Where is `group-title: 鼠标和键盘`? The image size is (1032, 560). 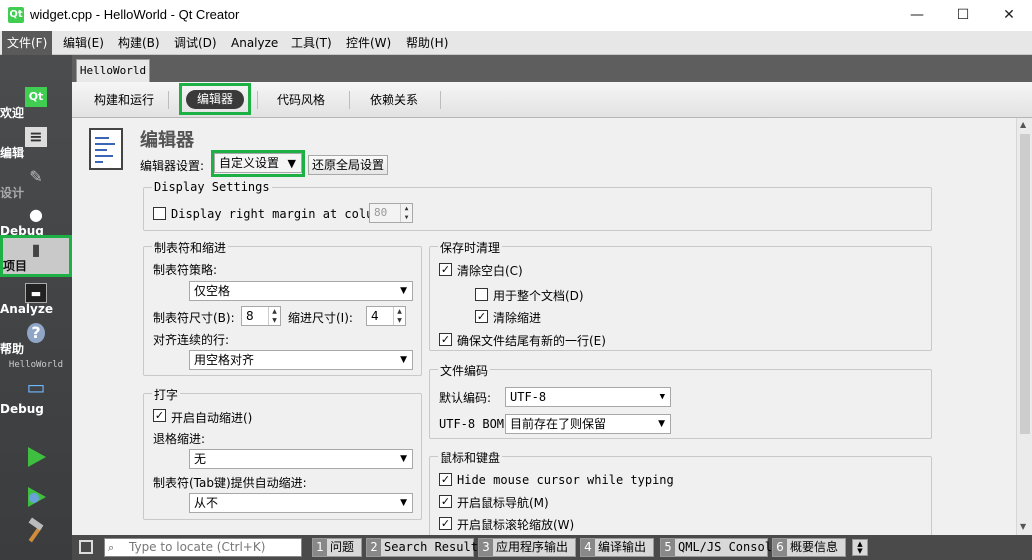
group-title: 鼠标和键盘 is located at coordinates (470, 457).